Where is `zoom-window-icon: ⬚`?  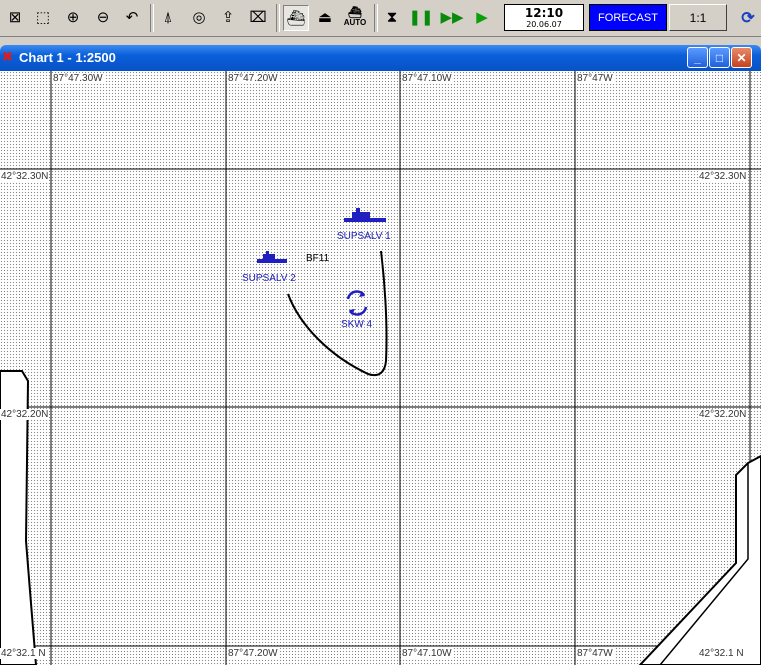 zoom-window-icon: ⬚ is located at coordinates (43, 17).